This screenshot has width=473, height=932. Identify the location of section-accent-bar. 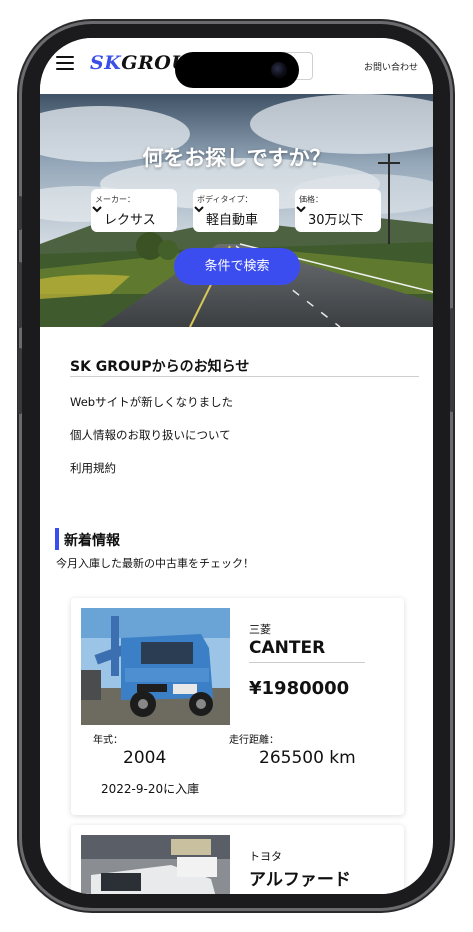
(57, 539).